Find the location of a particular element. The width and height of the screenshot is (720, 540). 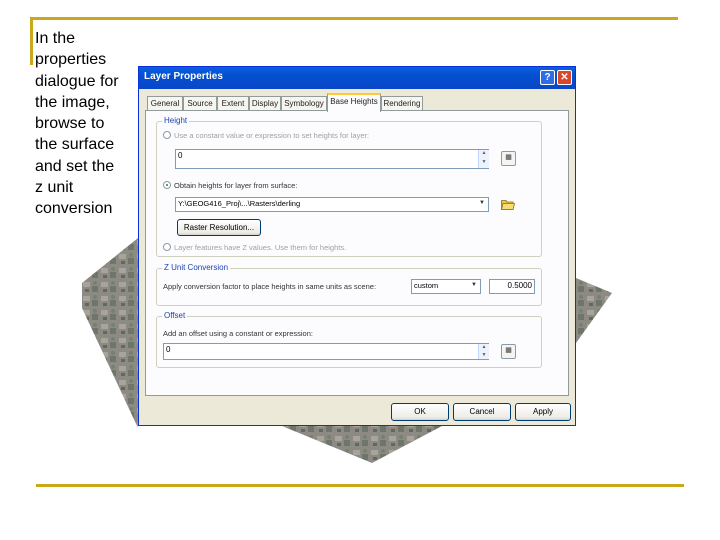

tab-base-heights: Base Heights is located at coordinates (354, 102).